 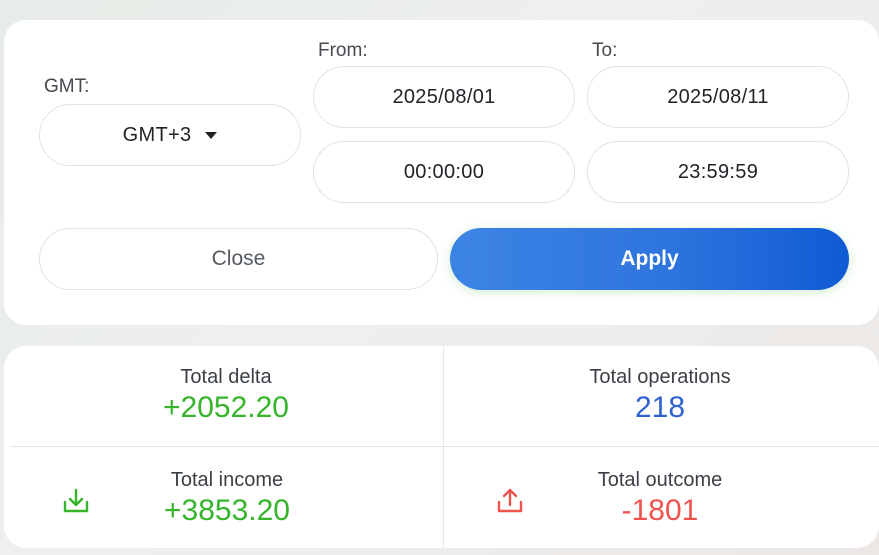 What do you see at coordinates (227, 510) in the screenshot?
I see `total-income-value: +3853.20` at bounding box center [227, 510].